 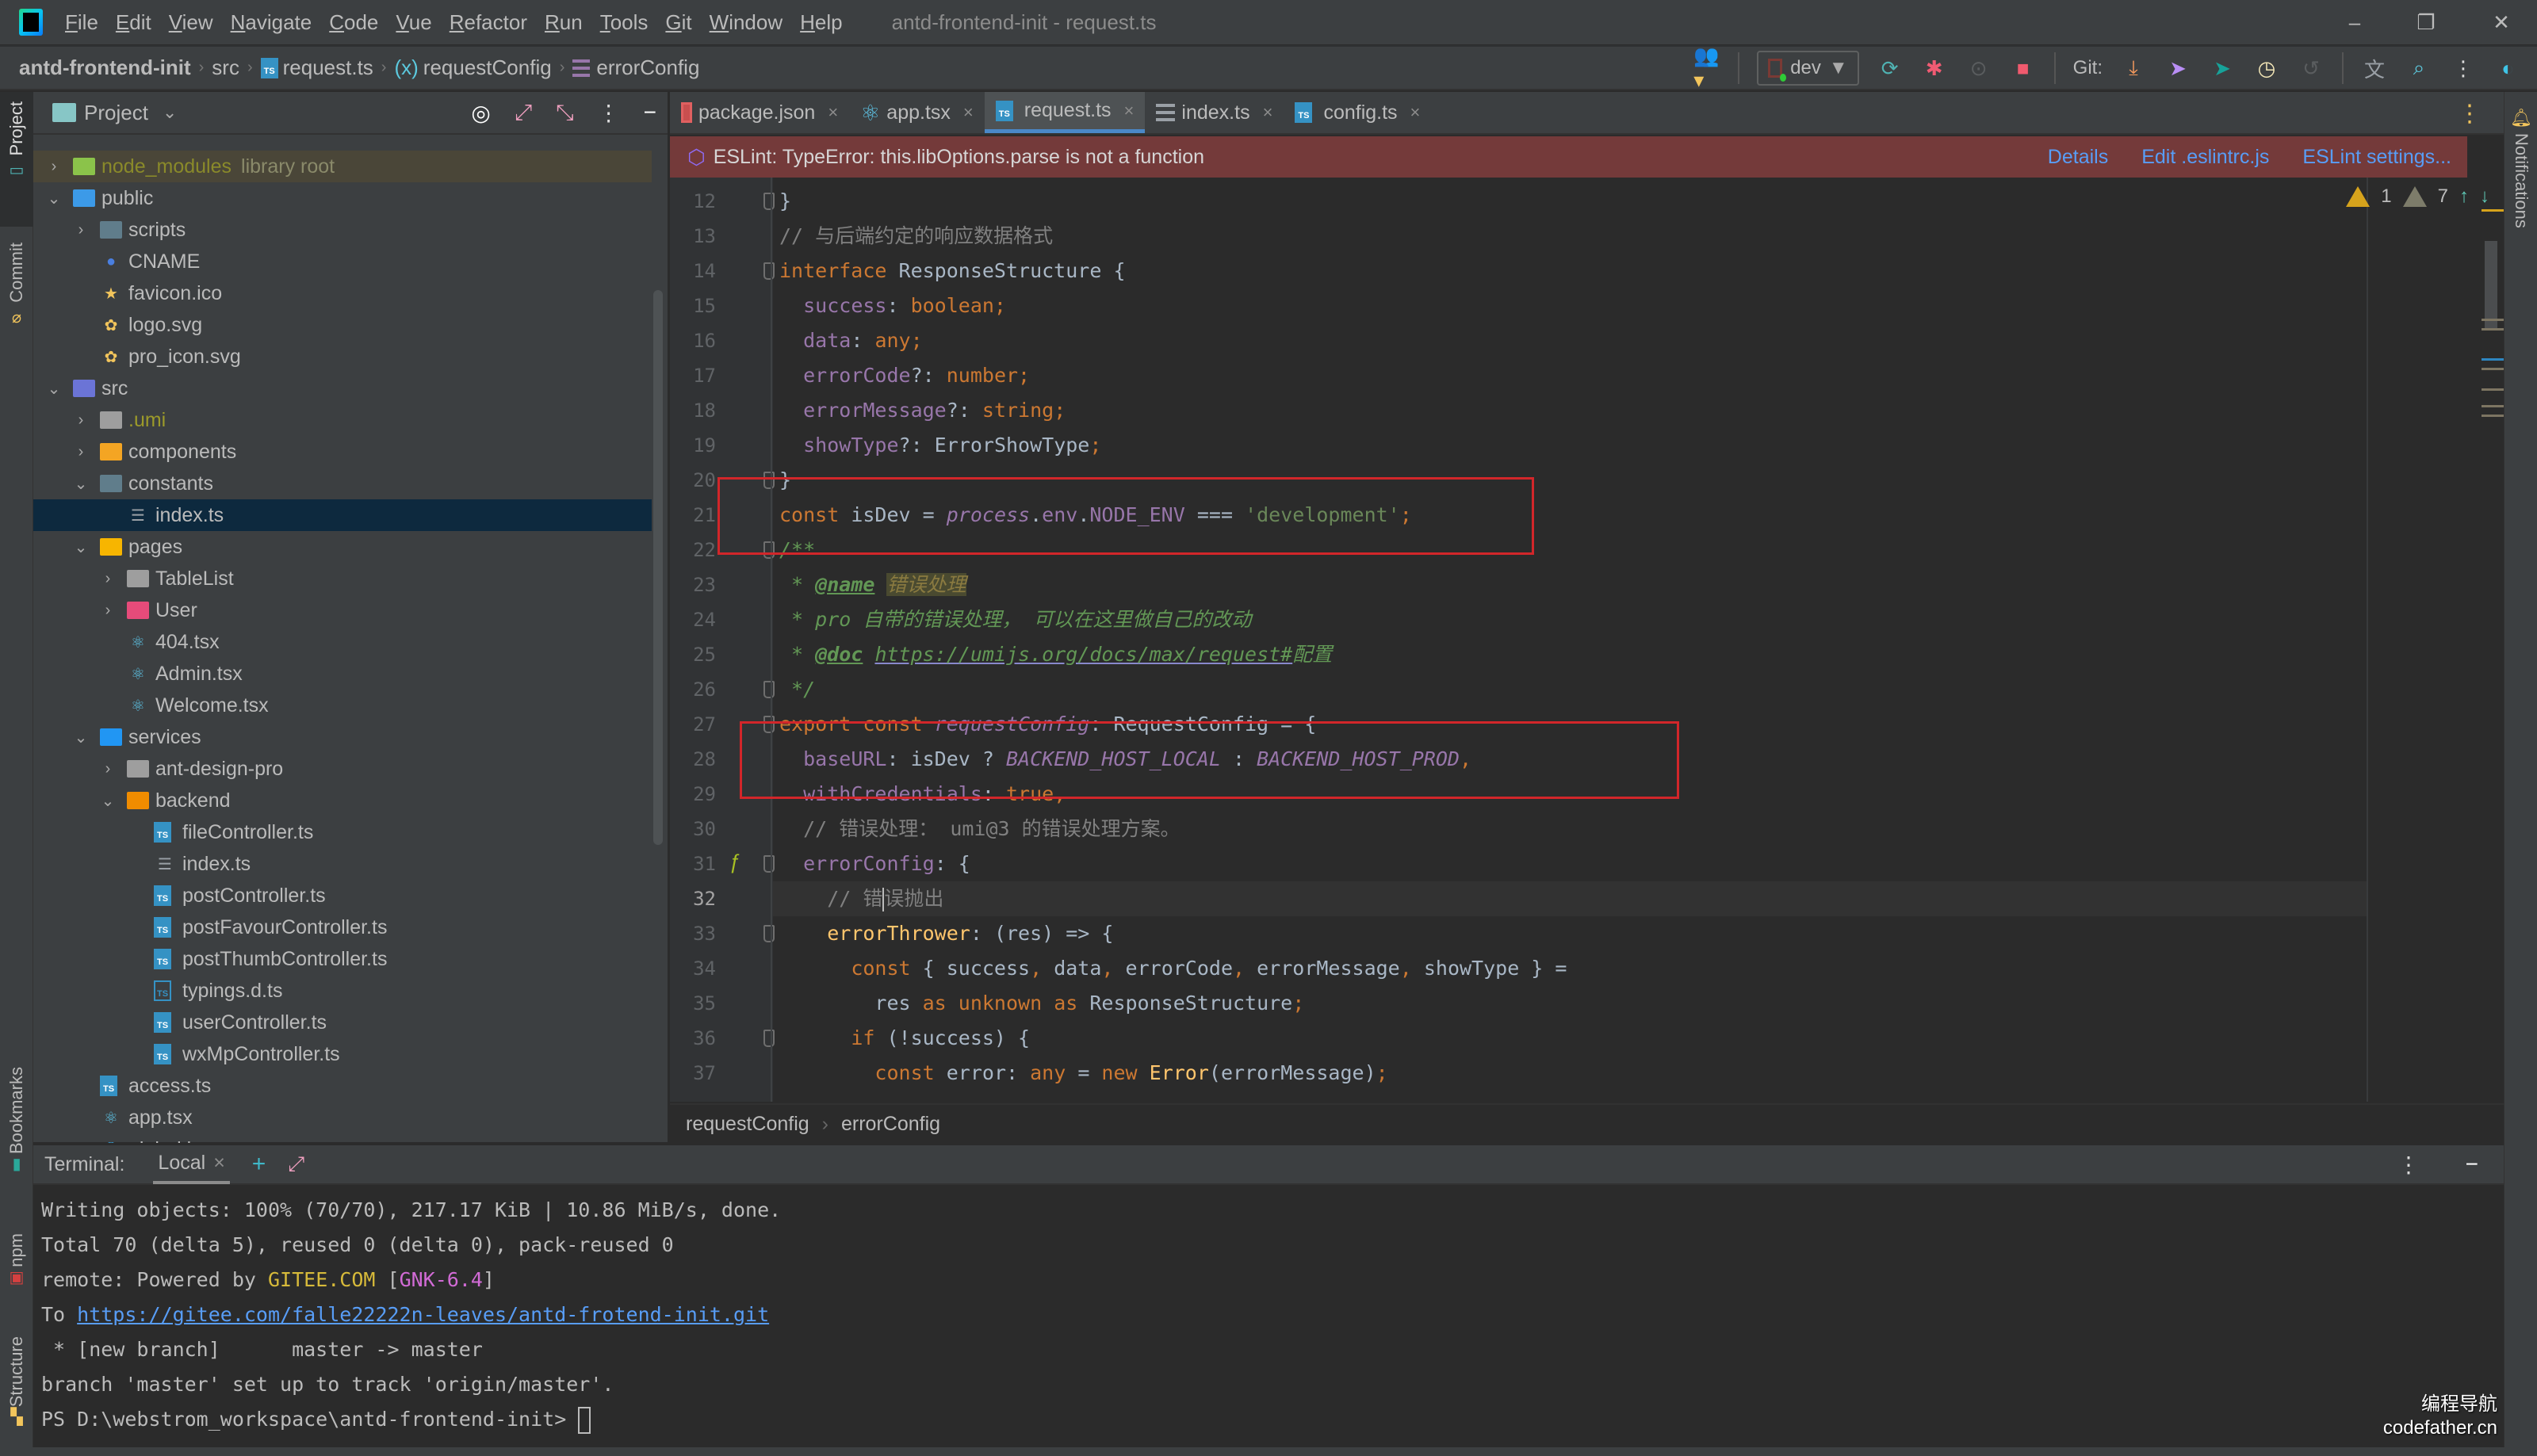 What do you see at coordinates (328, 67) in the screenshot?
I see `breadcrumb-file: request.ts` at bounding box center [328, 67].